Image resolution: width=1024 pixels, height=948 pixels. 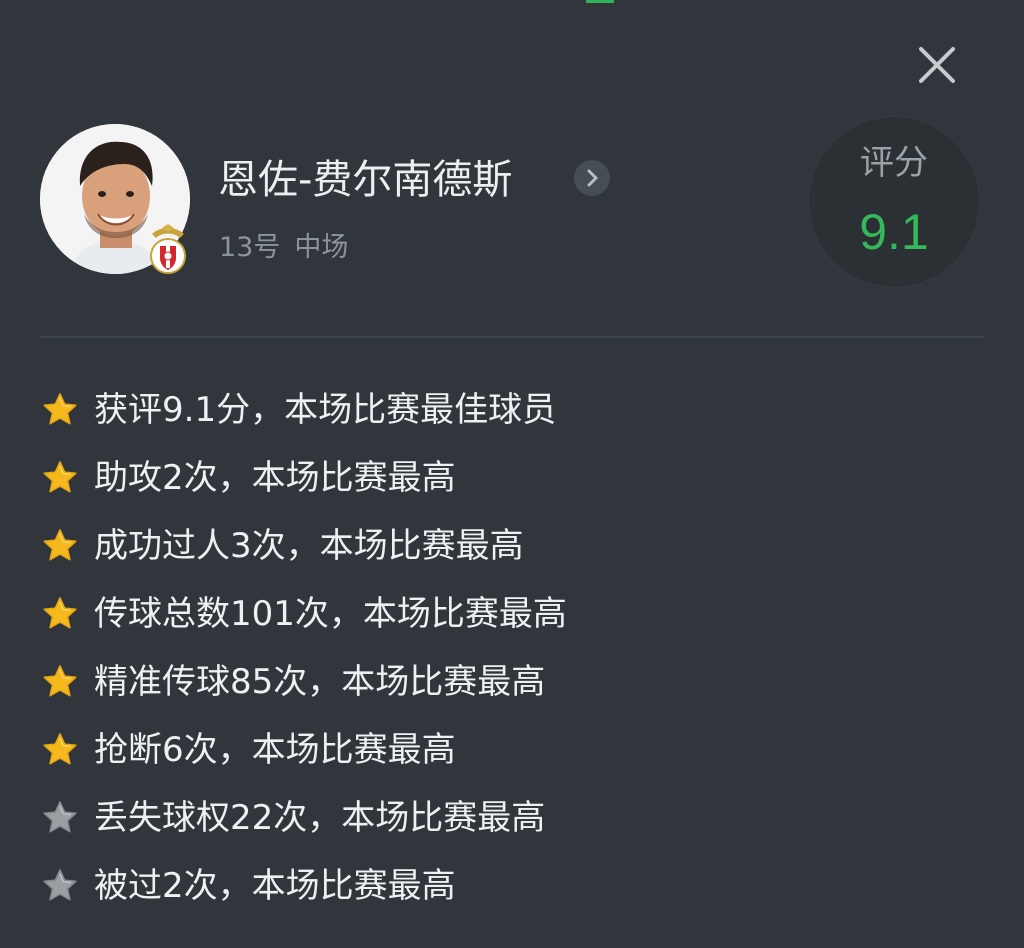 What do you see at coordinates (275, 886) in the screenshot?
I see `highlight-text: 被过2次，本场比赛最高` at bounding box center [275, 886].